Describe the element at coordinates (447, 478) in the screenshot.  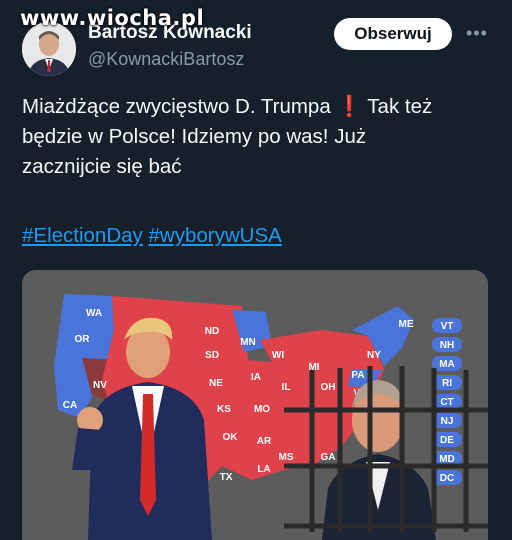
I see `svg-text: DC` at that location.